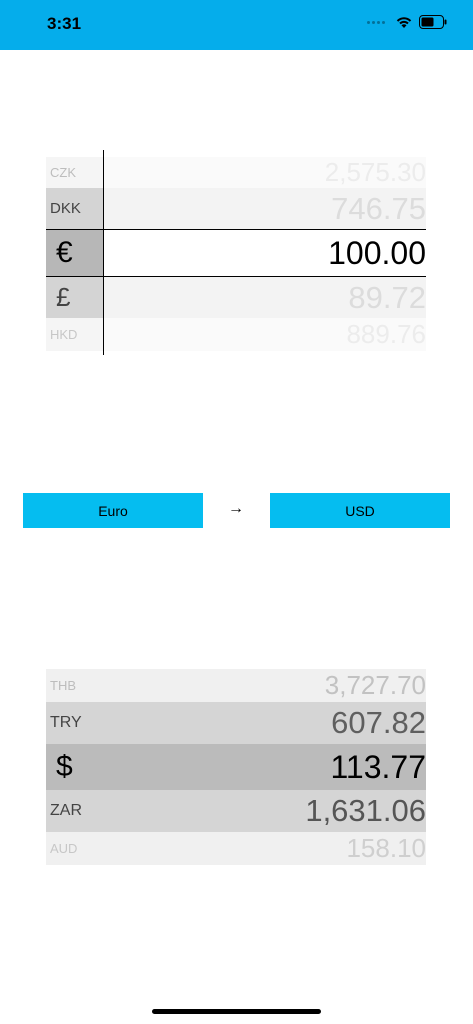 This screenshot has height=1024, width=473. I want to click on status-icons, so click(407, 22).